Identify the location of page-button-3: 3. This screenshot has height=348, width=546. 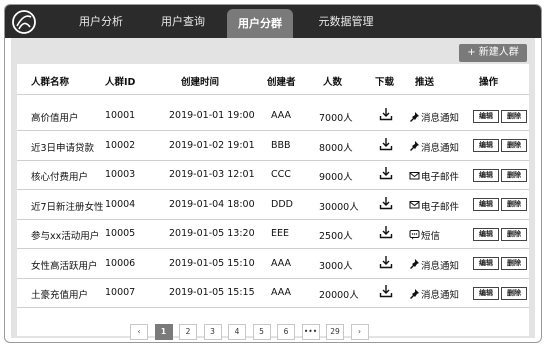
(212, 332).